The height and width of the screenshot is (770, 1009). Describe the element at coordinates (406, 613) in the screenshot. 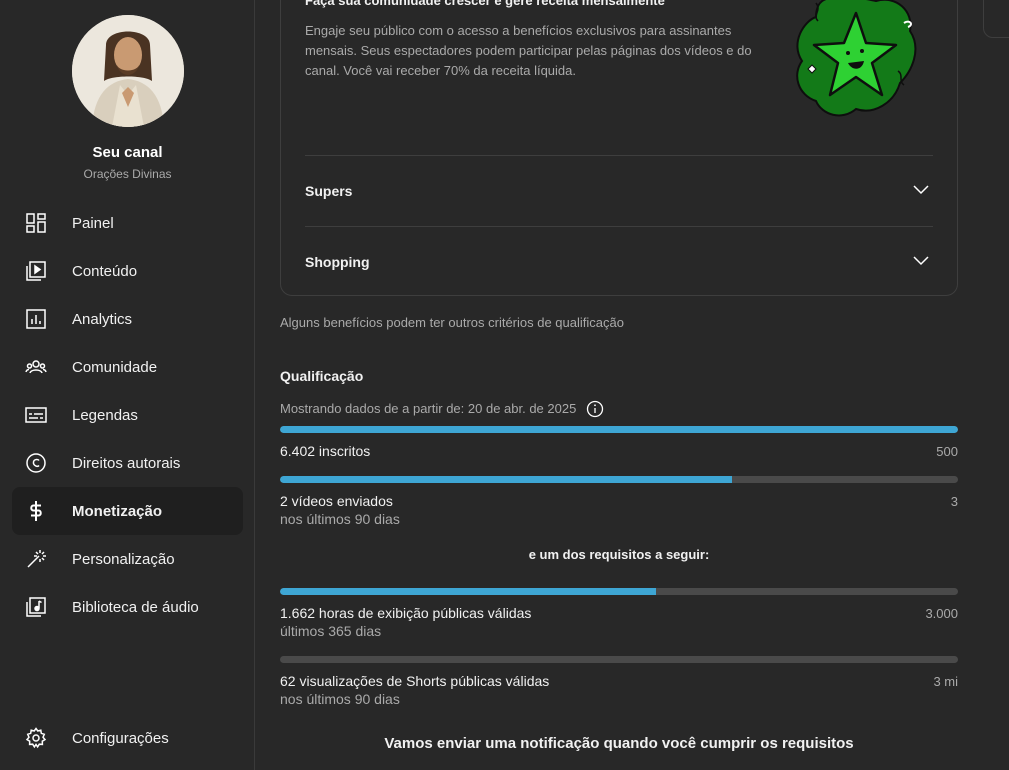

I see `metric-label: 1.662 horas de exibição públicas válidas` at that location.